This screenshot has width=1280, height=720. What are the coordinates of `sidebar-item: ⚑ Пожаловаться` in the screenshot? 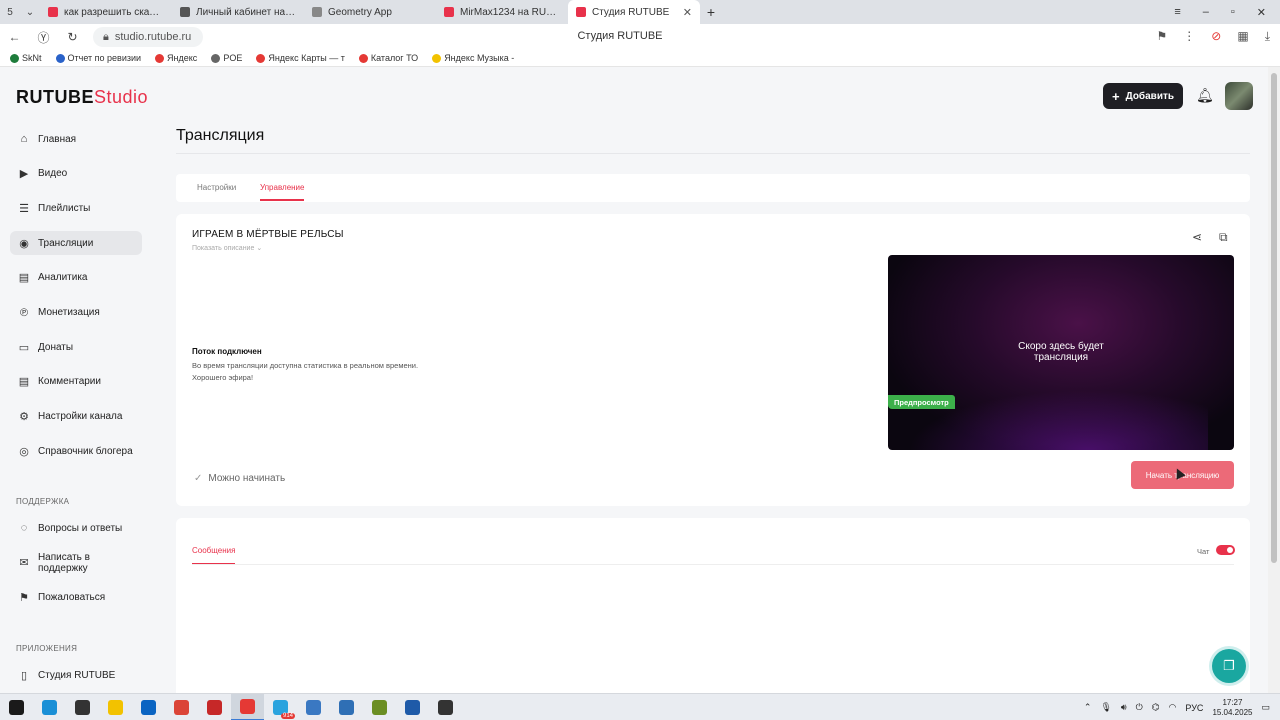 It's located at (76, 597).